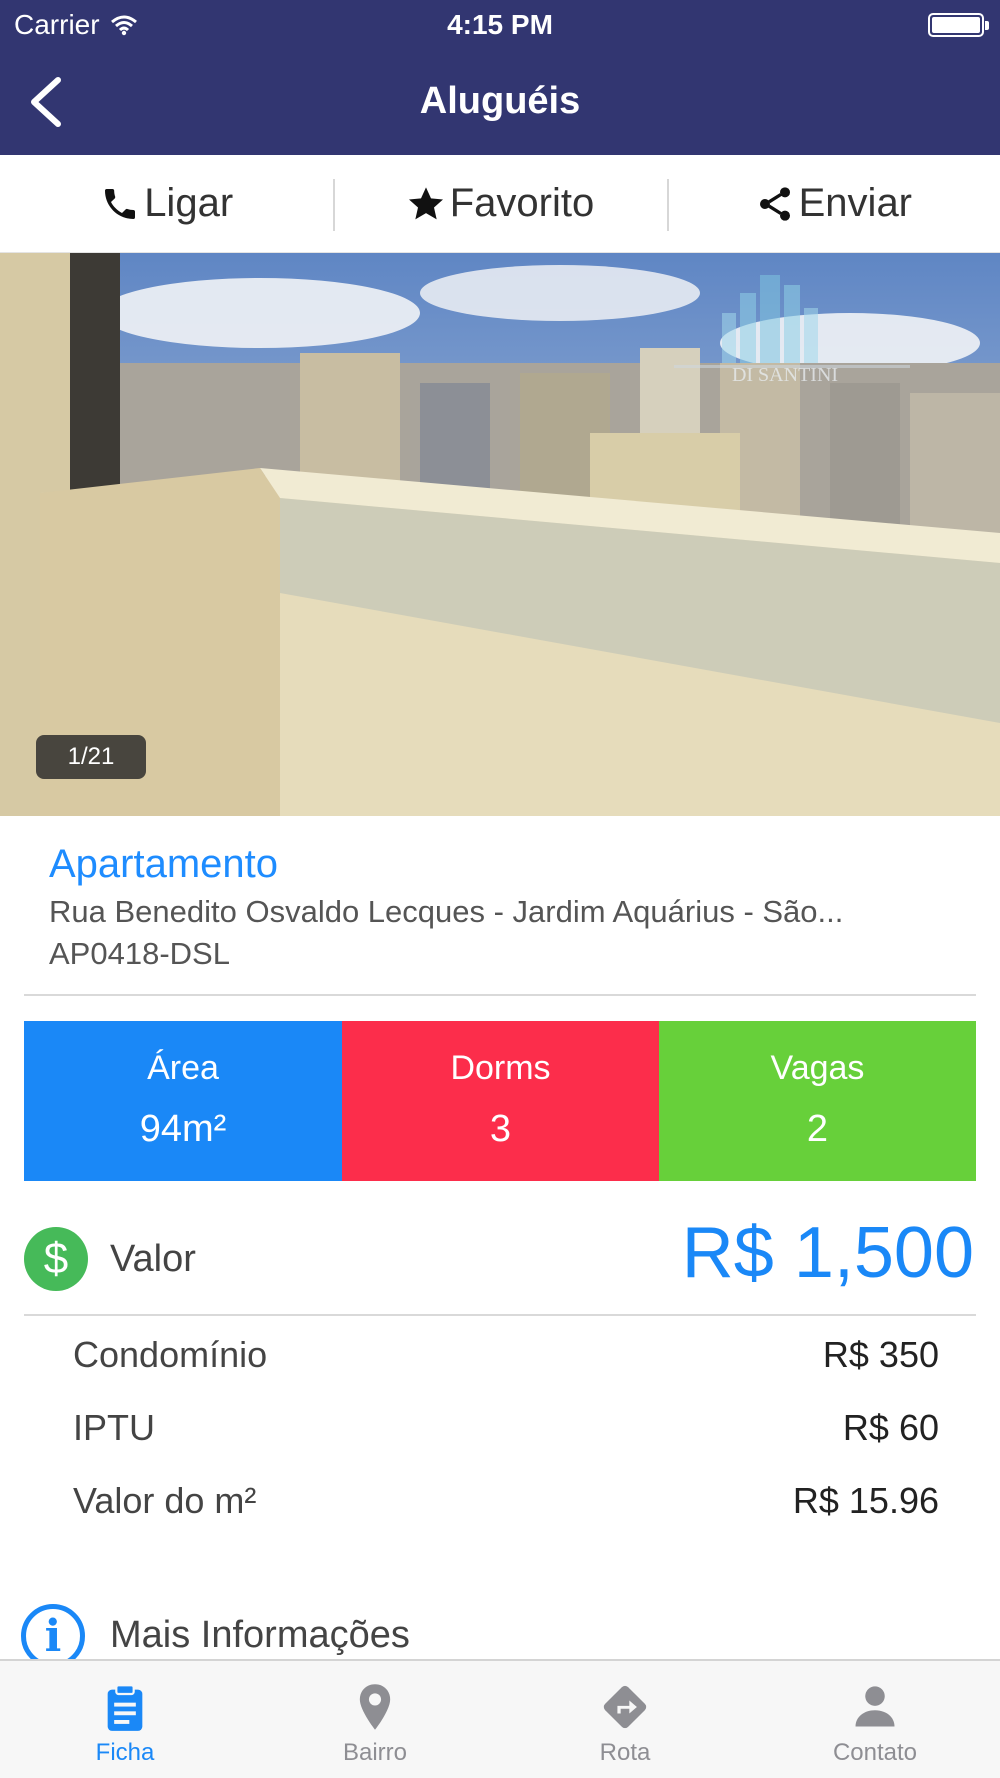 The image size is (1000, 1778). Describe the element at coordinates (260, 1635) in the screenshot. I see `more-info-label: Mais Informações` at that location.